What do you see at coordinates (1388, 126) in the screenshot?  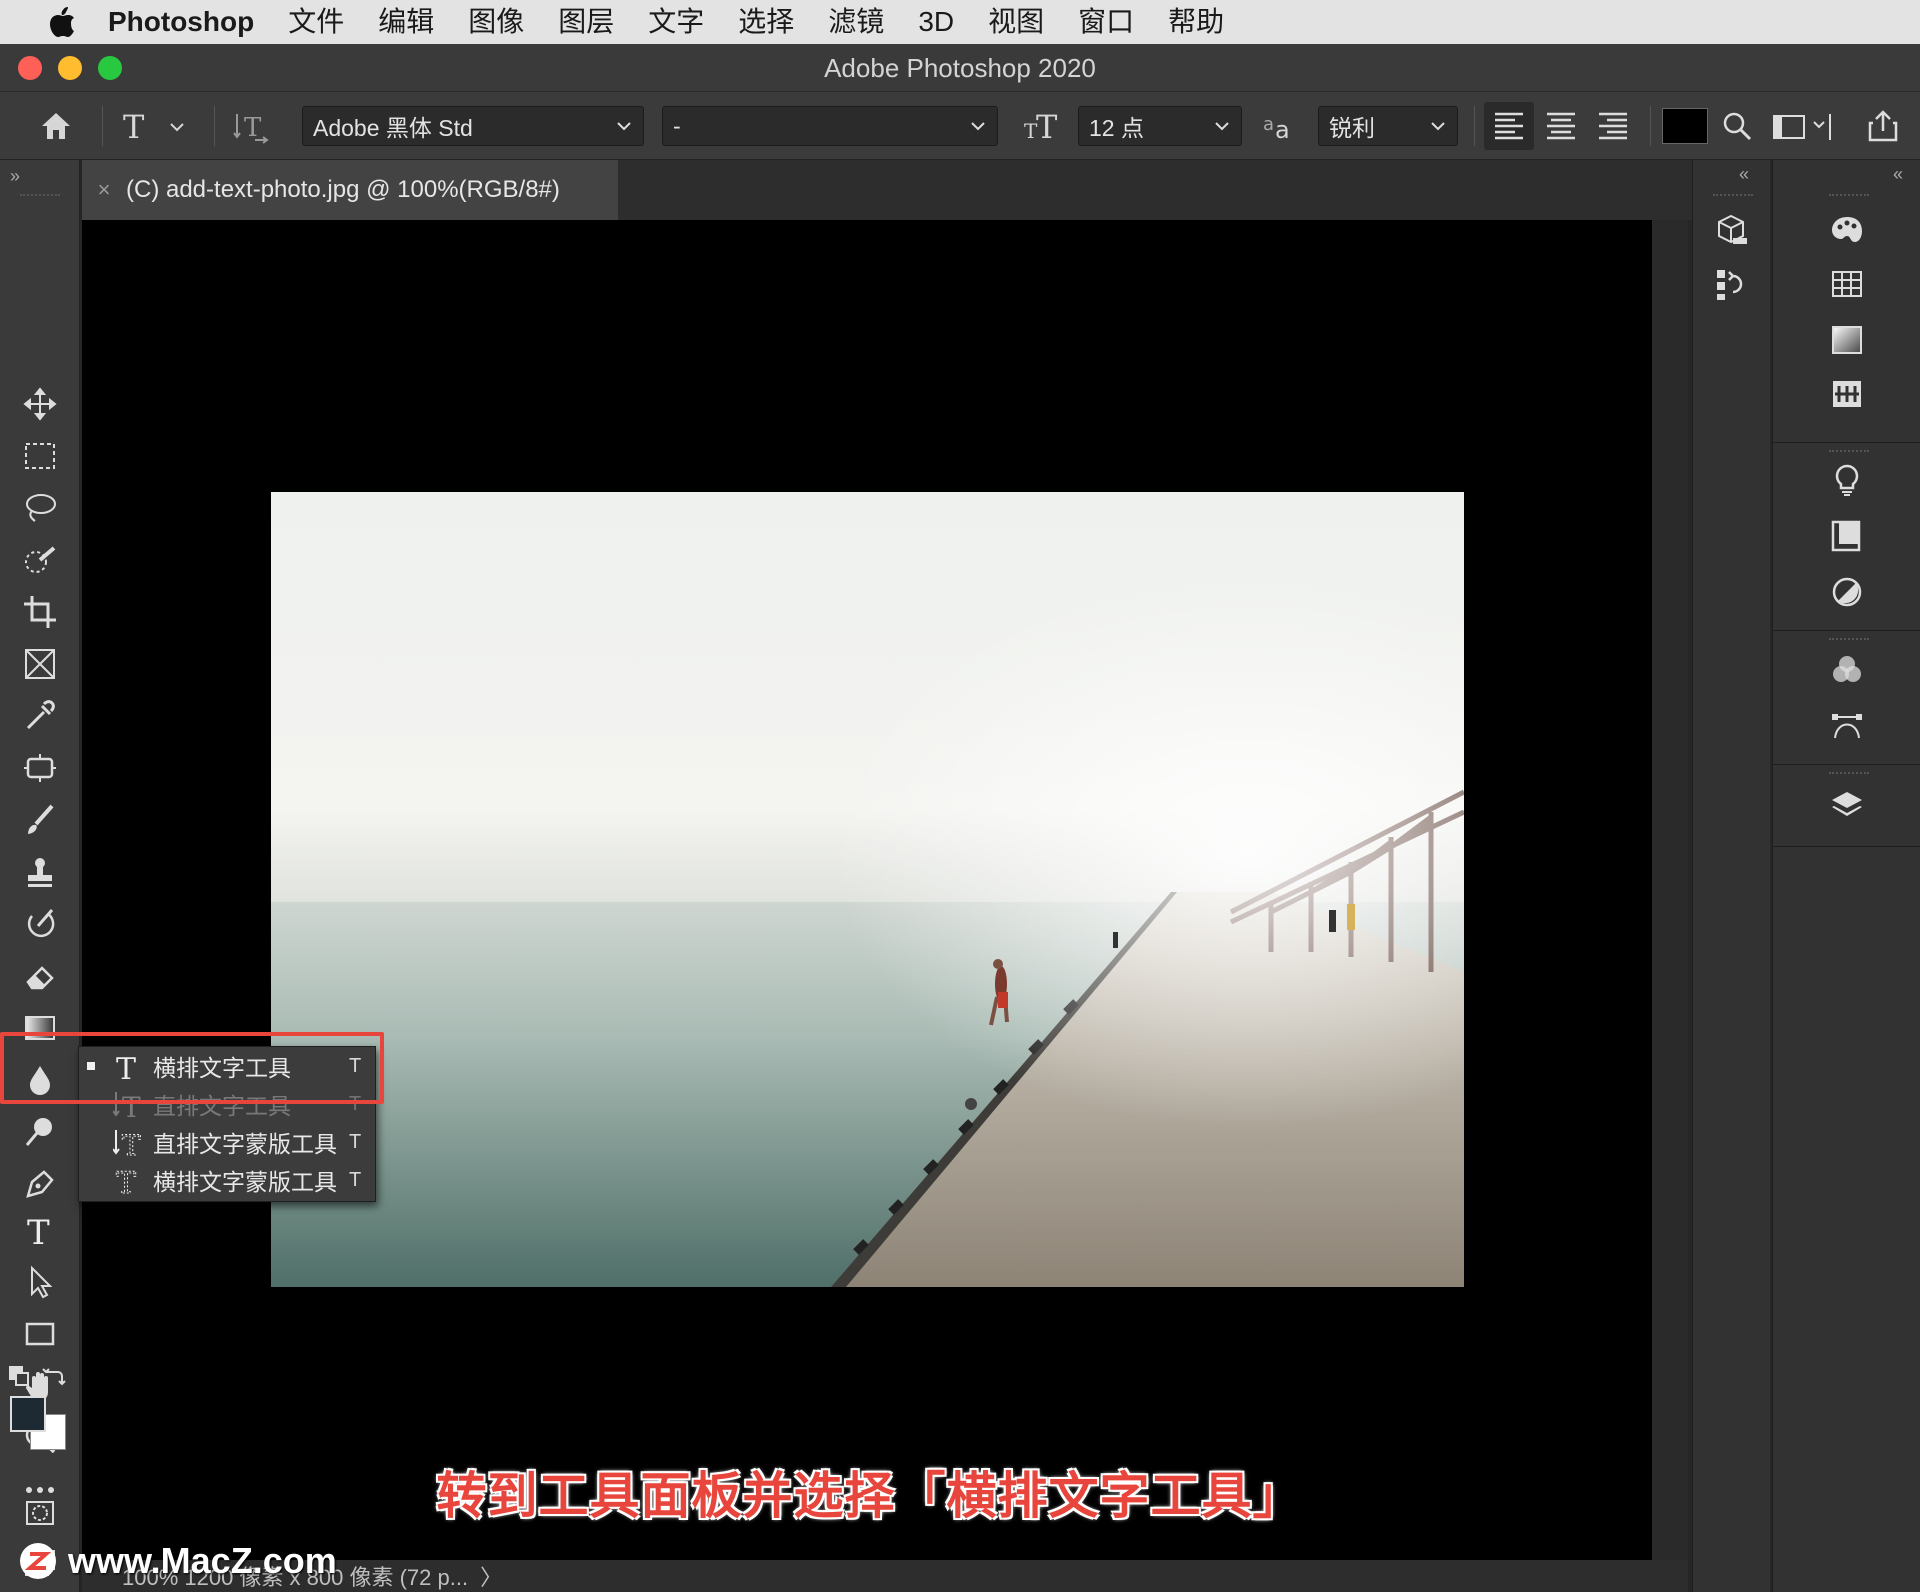 I see `antialias-dropdown: 锐利` at bounding box center [1388, 126].